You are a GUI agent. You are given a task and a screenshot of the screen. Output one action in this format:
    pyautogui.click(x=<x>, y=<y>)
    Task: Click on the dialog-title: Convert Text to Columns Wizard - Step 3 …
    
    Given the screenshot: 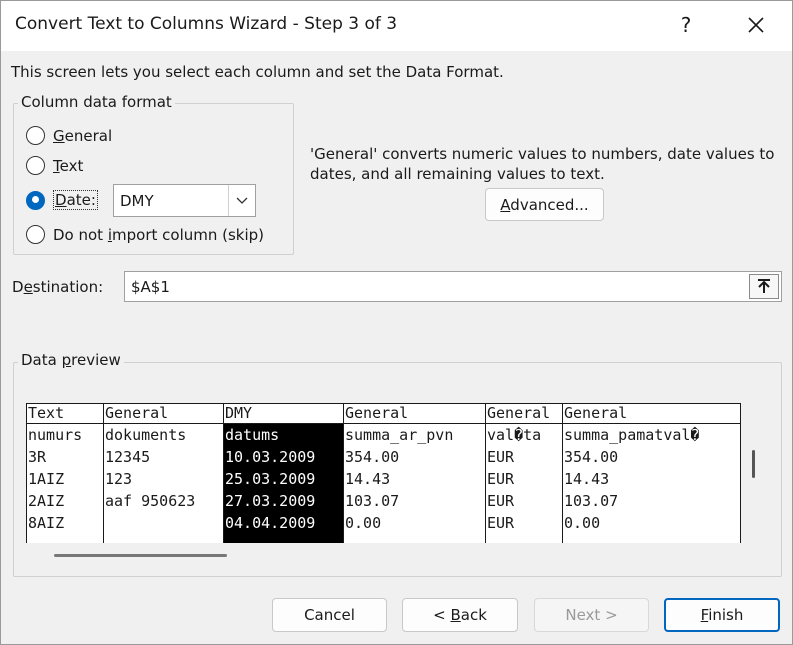 What is the action you would take?
    pyautogui.click(x=206, y=24)
    